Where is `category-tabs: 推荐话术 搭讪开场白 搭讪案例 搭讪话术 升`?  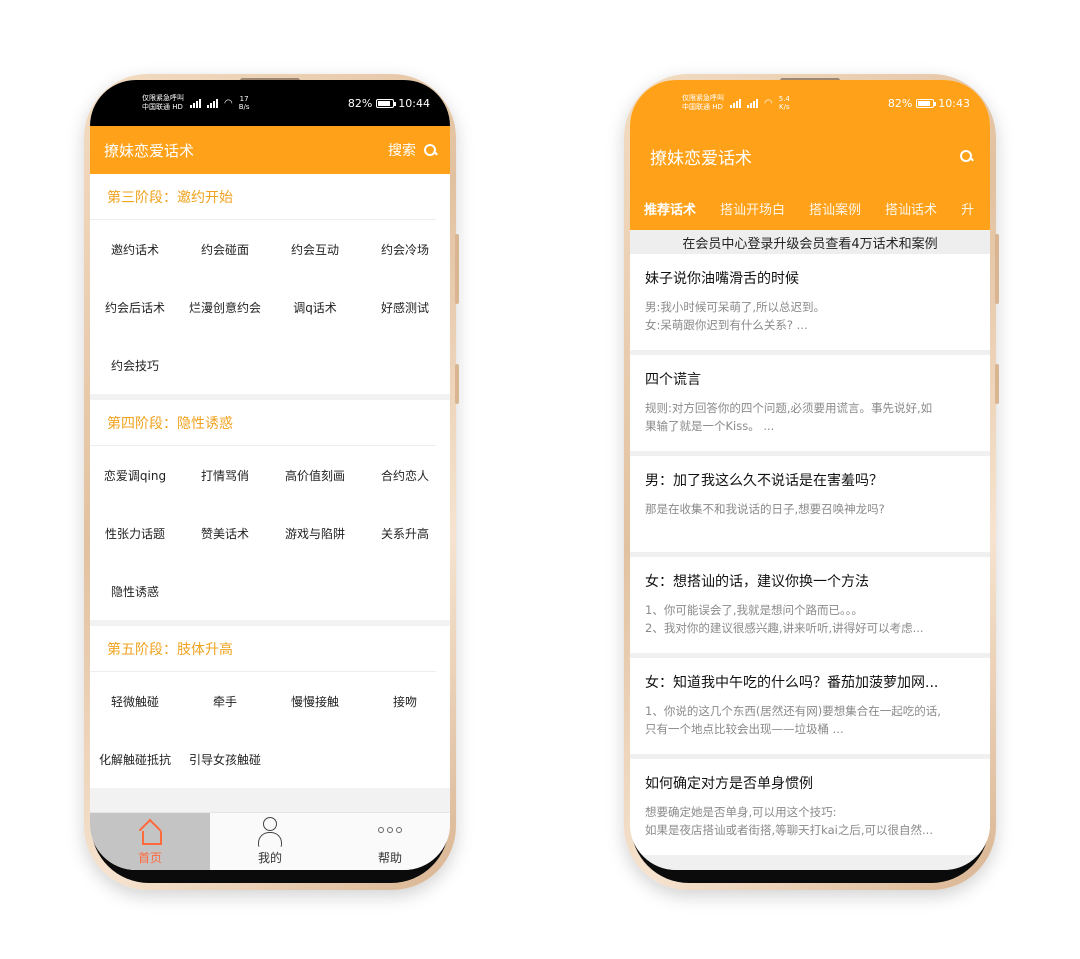
category-tabs: 推荐话术 搭讪开场白 搭讪案例 搭讪话术 升 is located at coordinates (810, 208).